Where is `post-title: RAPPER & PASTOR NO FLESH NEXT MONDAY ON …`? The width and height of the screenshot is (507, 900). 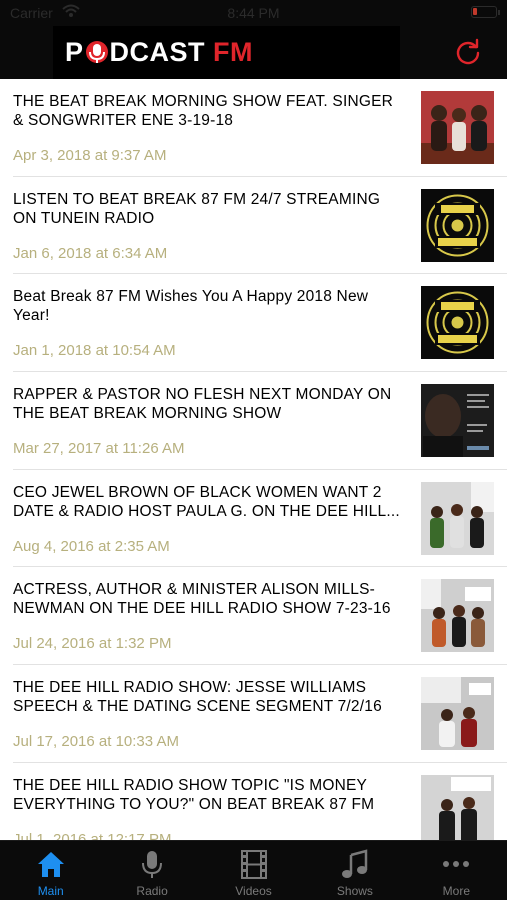
post-title: RAPPER & PASTOR NO FLESH NEXT MONDAY ON … is located at coordinates (202, 404).